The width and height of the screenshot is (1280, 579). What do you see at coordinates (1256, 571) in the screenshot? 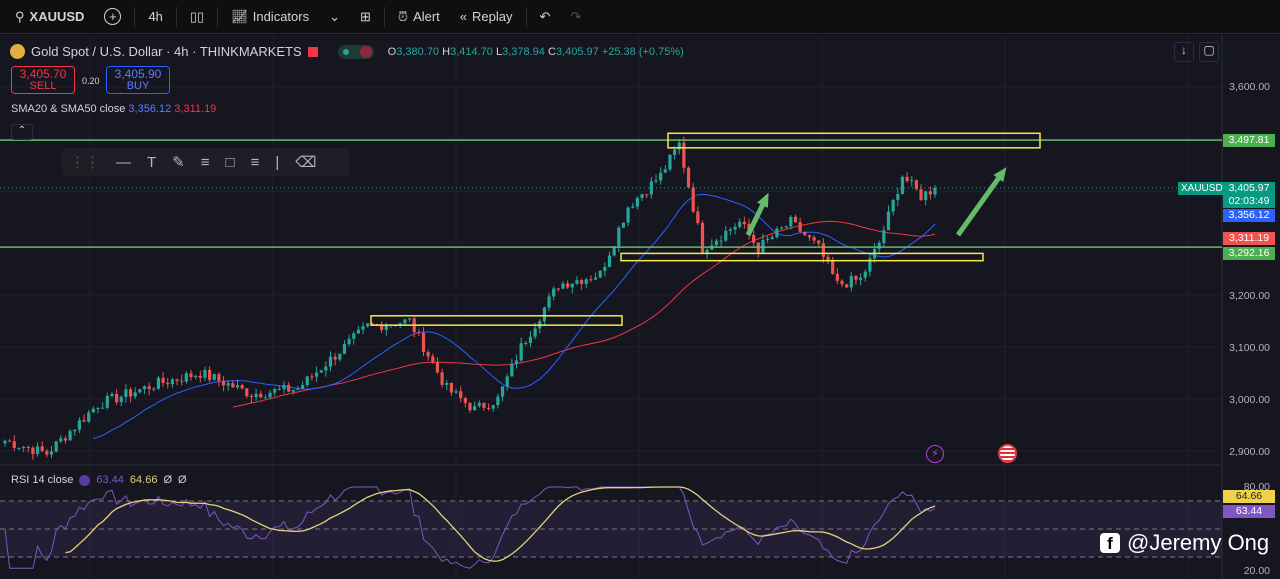
I see `rsi-axis-label: 20.00` at bounding box center [1256, 571].